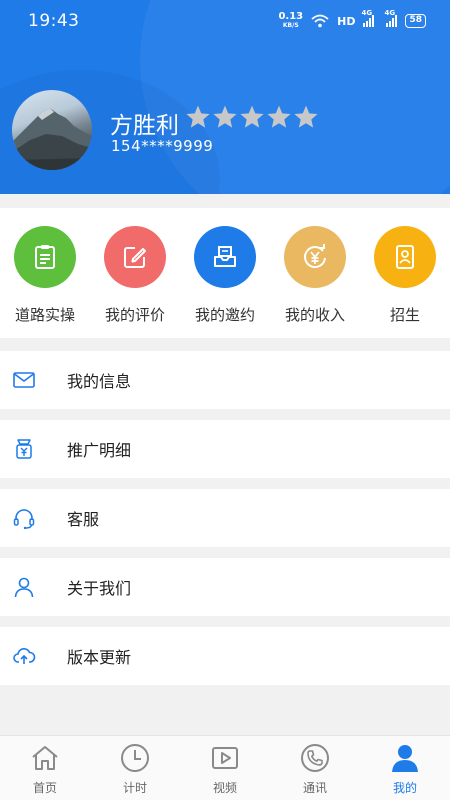 The width and height of the screenshot is (450, 800). I want to click on menu-item-about-us: 关于我们, so click(225, 587).